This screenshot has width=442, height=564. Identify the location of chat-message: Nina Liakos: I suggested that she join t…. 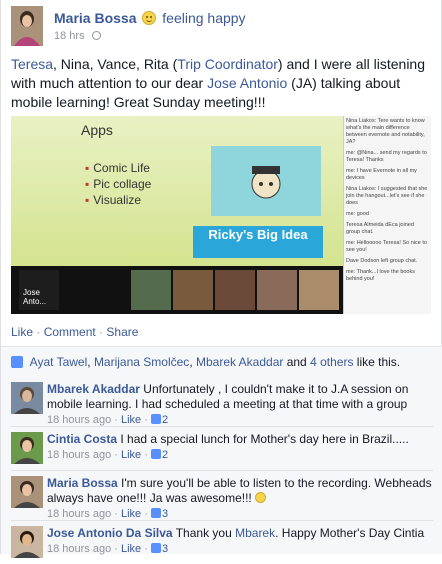
(387, 196).